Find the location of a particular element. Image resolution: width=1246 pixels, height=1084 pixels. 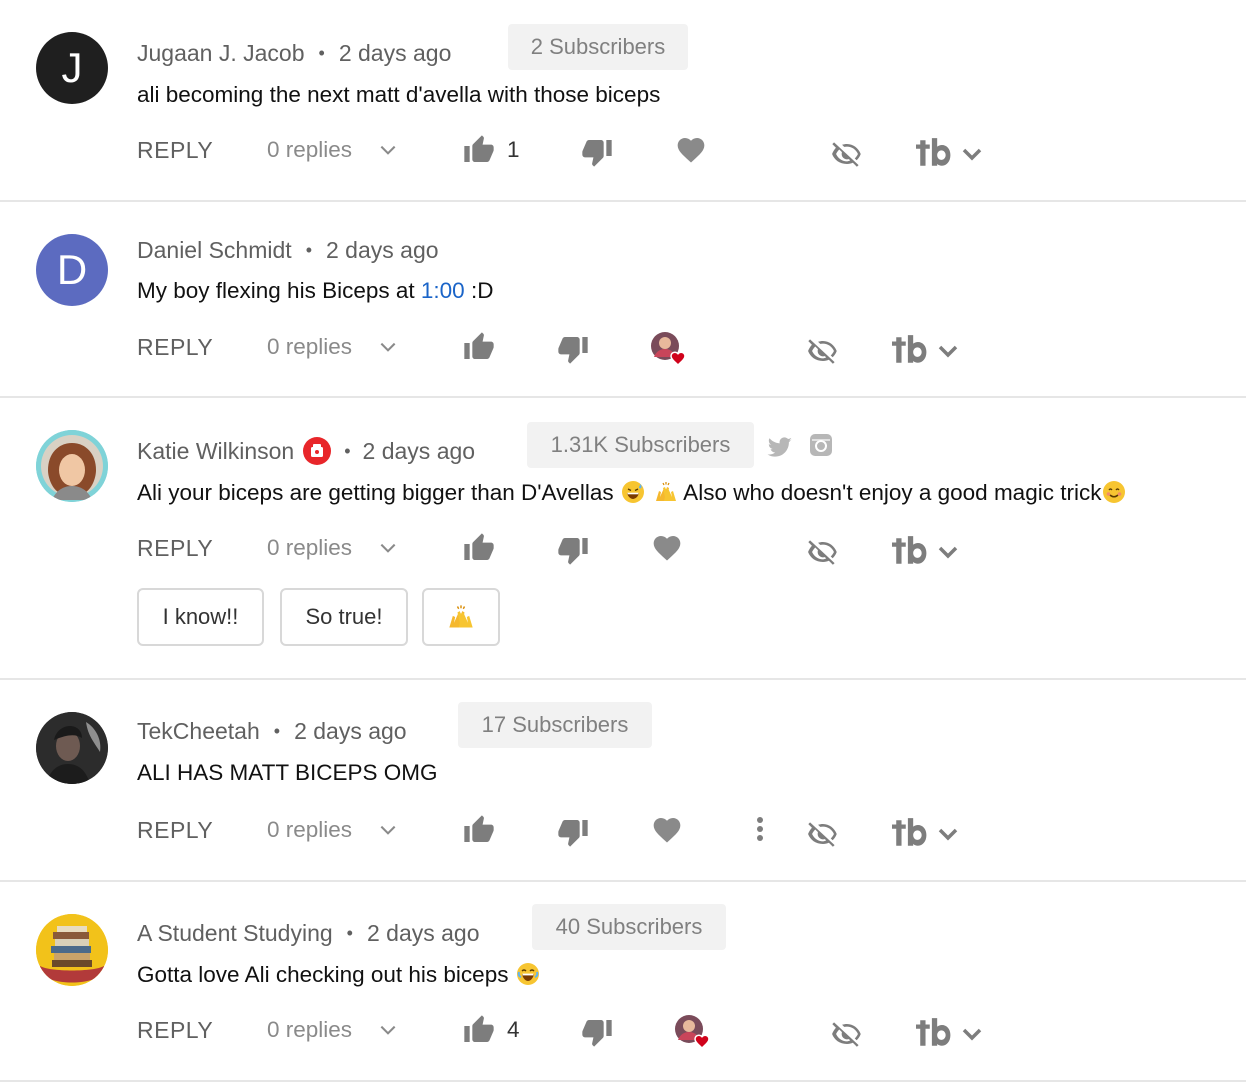

quick-reply-button: I know!! is located at coordinates (200, 617).